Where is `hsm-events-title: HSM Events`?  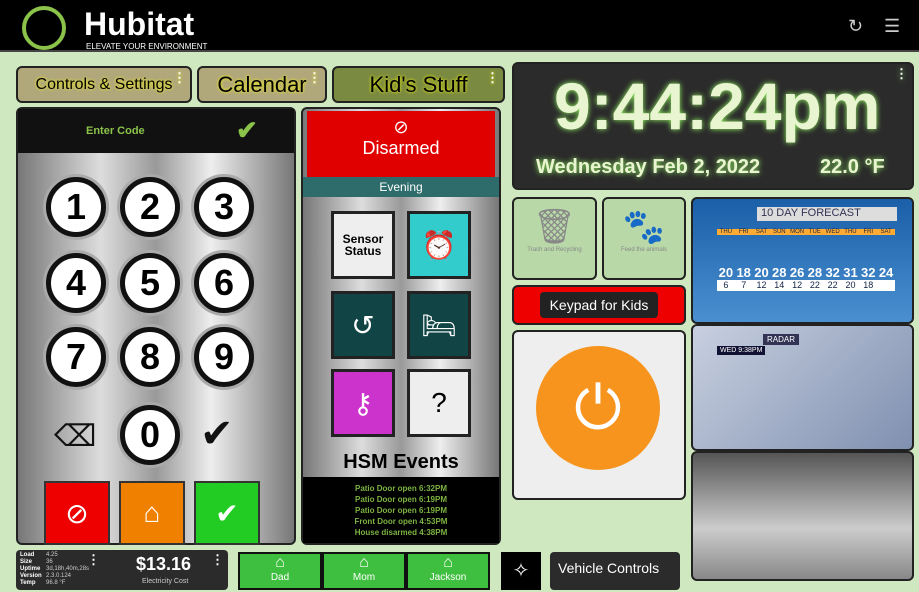 hsm-events-title: HSM Events is located at coordinates (401, 462).